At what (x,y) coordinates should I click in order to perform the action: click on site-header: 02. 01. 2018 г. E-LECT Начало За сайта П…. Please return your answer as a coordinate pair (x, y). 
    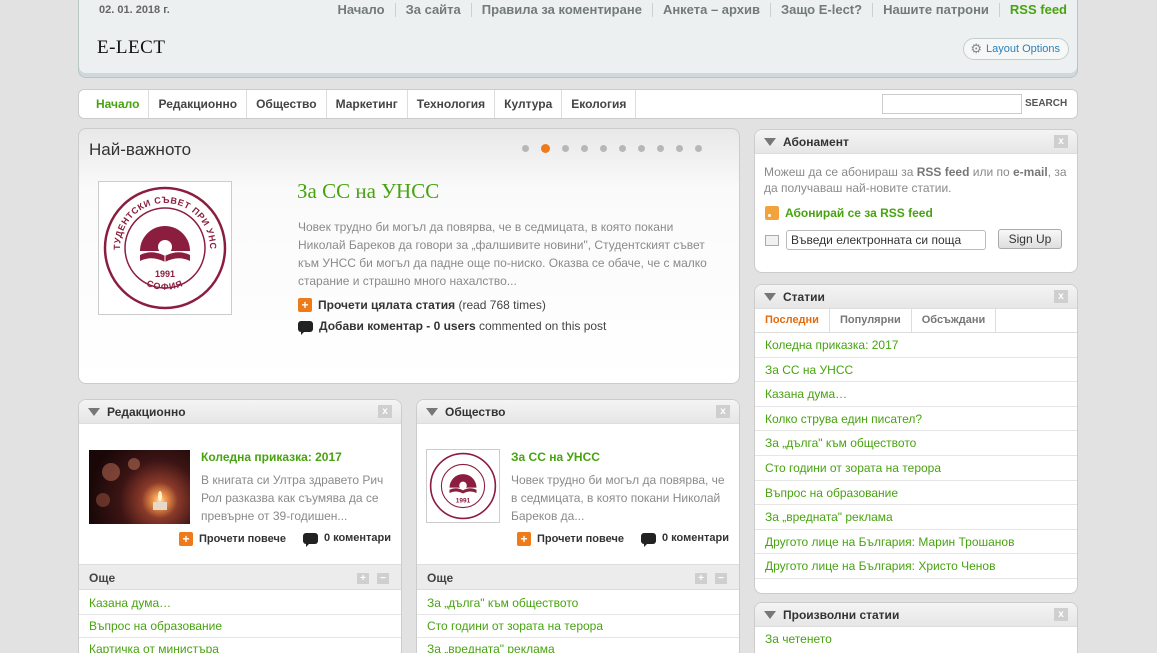
    Looking at the image, I should click on (578, 39).